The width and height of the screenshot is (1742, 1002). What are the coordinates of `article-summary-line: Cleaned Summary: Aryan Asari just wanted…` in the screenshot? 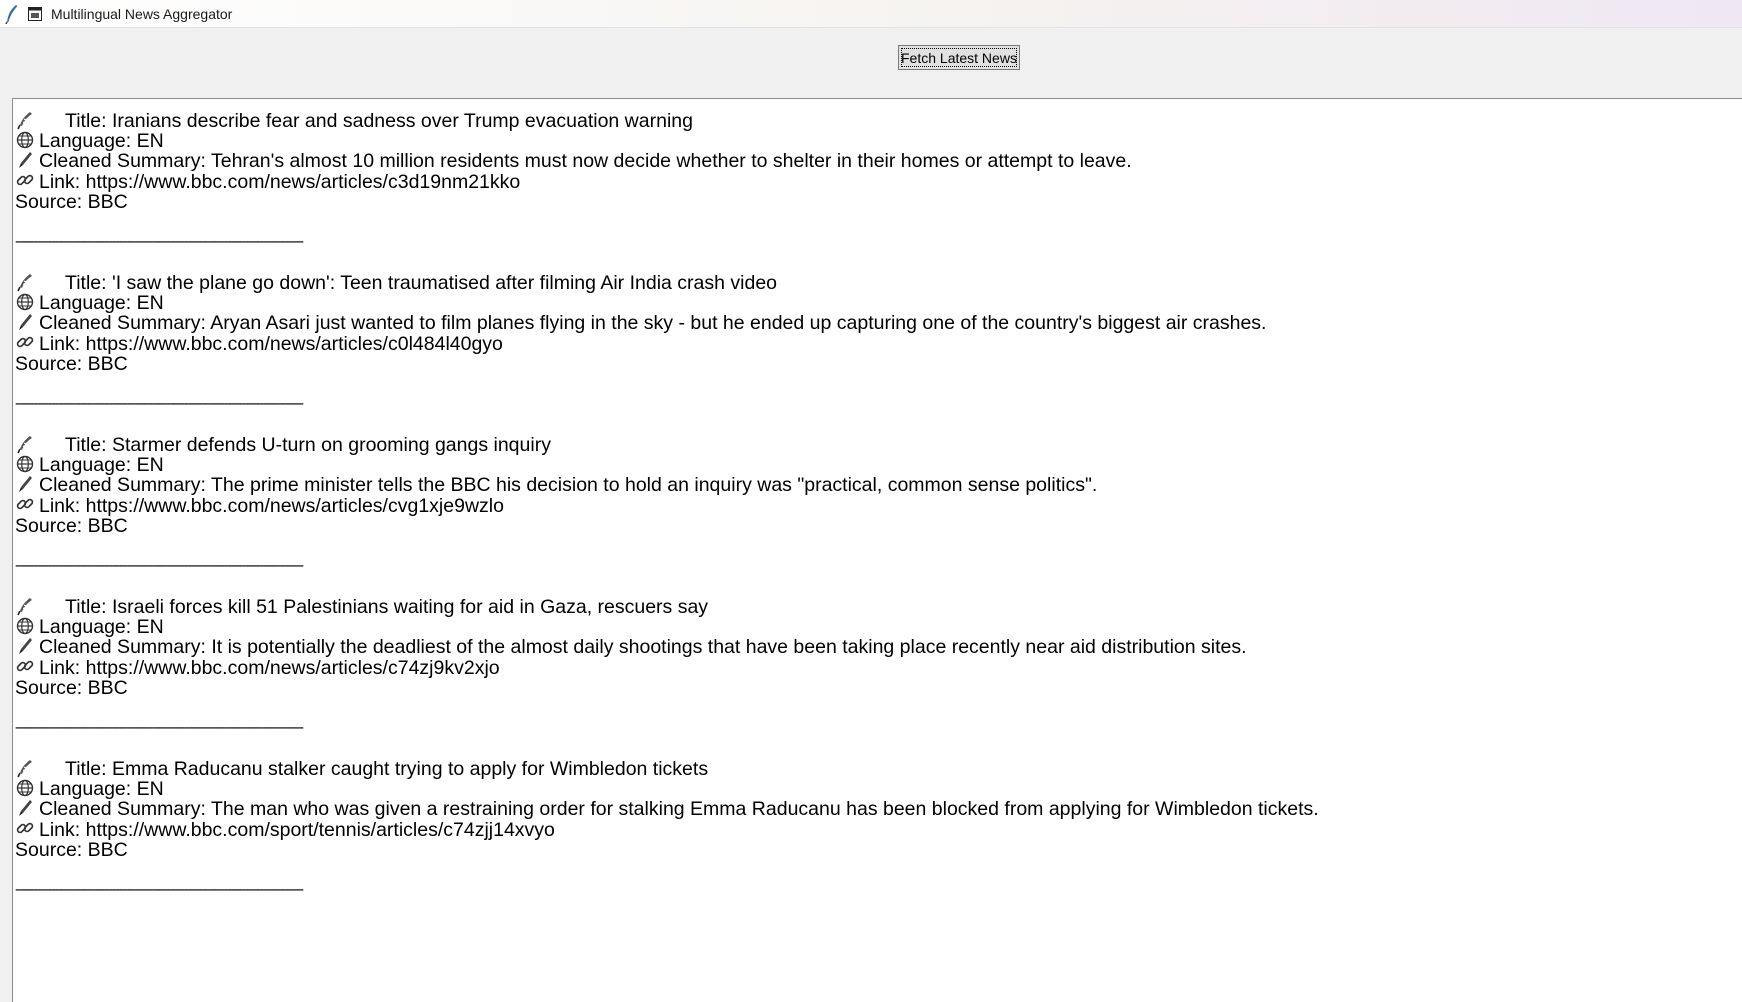 It's located at (640, 323).